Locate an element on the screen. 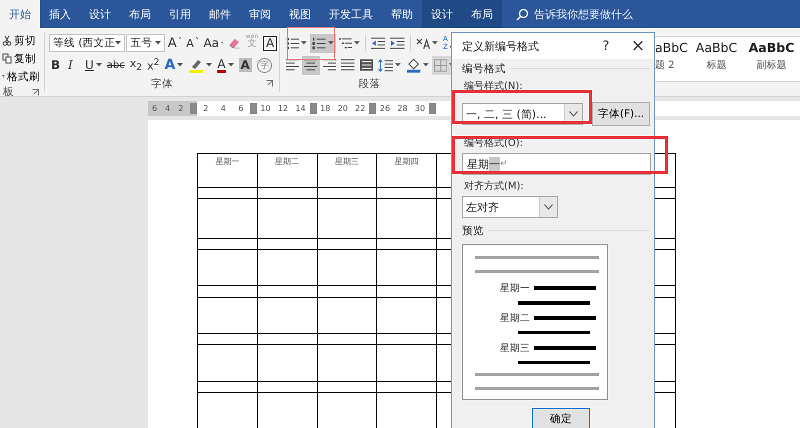  borders-icon is located at coordinates (441, 65).